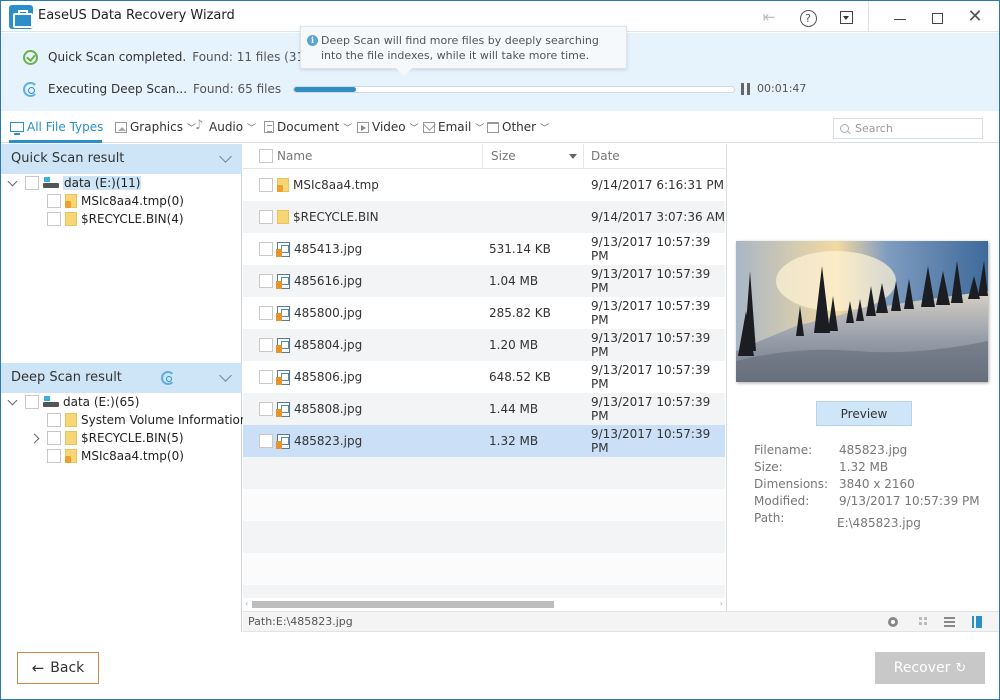 The height and width of the screenshot is (700, 1000). I want to click on filter-graphics: Graphics ﹀, so click(155, 127).